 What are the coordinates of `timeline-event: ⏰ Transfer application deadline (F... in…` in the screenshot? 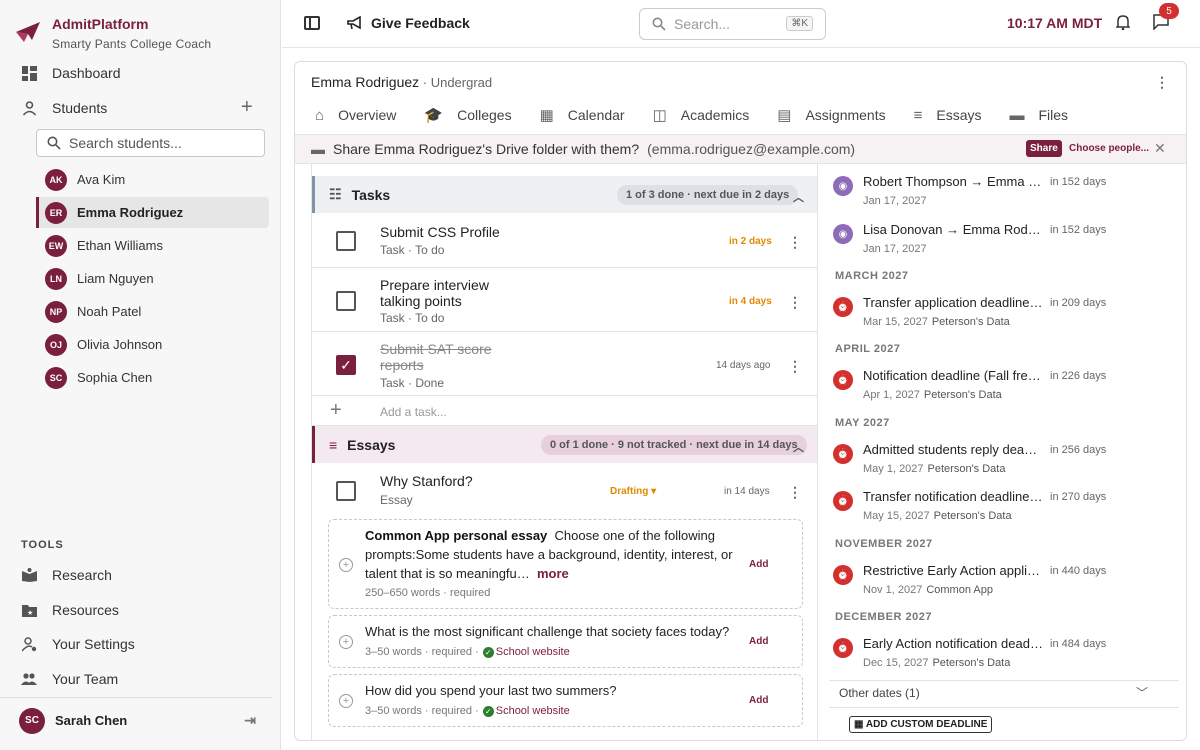 It's located at (1008, 311).